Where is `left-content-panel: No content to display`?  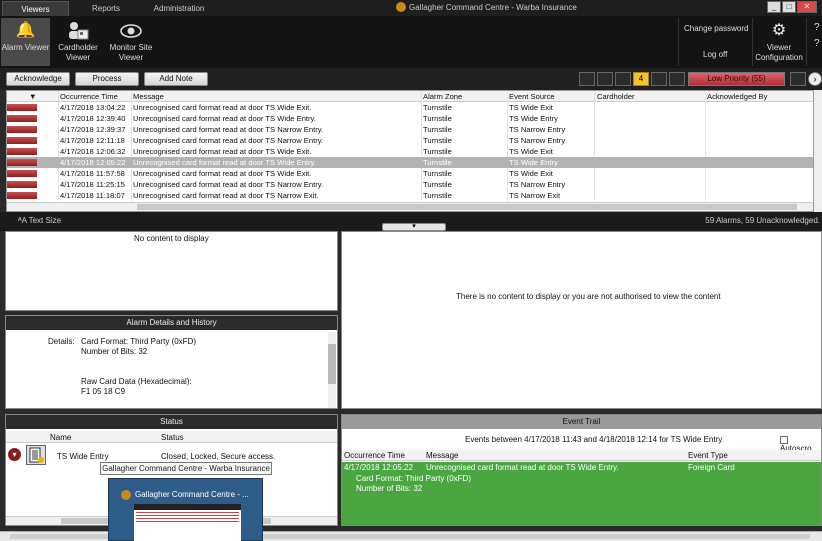 left-content-panel: No content to display is located at coordinates (171, 271).